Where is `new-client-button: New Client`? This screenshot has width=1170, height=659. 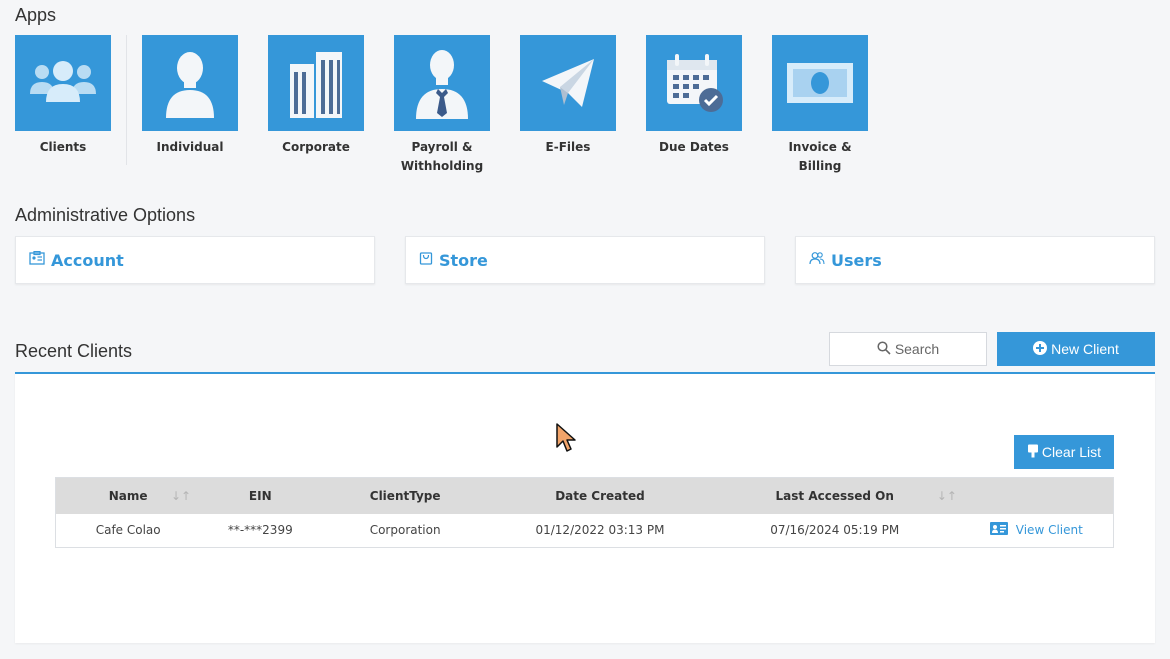
new-client-button: New Client is located at coordinates (1076, 349).